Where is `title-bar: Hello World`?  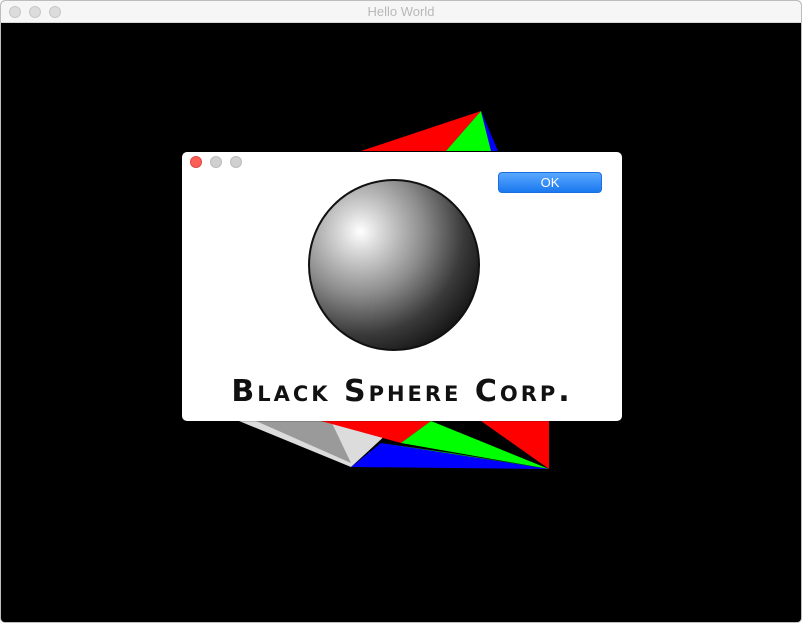 title-bar: Hello World is located at coordinates (401, 12).